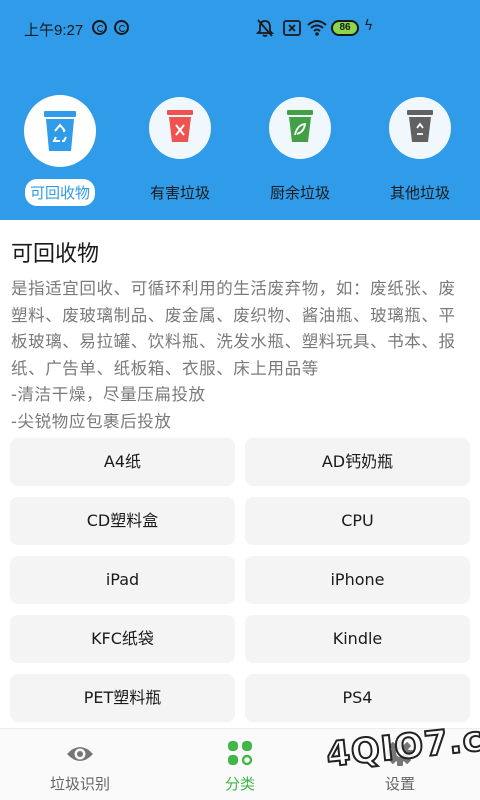 The image size is (480, 800). Describe the element at coordinates (122, 580) in the screenshot. I see `item-button: iPad` at that location.